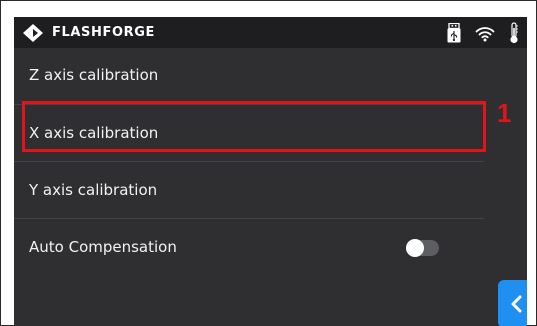 Image resolution: width=537 pixels, height=326 pixels. I want to click on brand-name: FLASHFORGE, so click(103, 32).